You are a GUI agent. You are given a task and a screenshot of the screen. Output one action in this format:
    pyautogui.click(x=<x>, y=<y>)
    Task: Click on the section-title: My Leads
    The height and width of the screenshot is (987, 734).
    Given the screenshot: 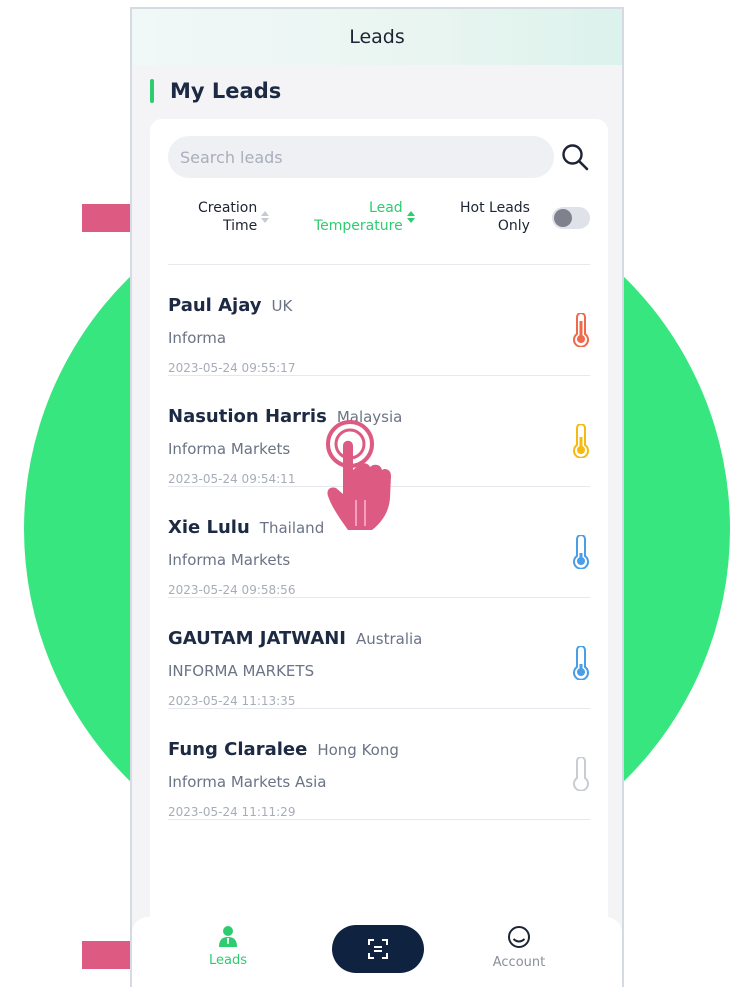 What is the action you would take?
    pyautogui.click(x=226, y=91)
    